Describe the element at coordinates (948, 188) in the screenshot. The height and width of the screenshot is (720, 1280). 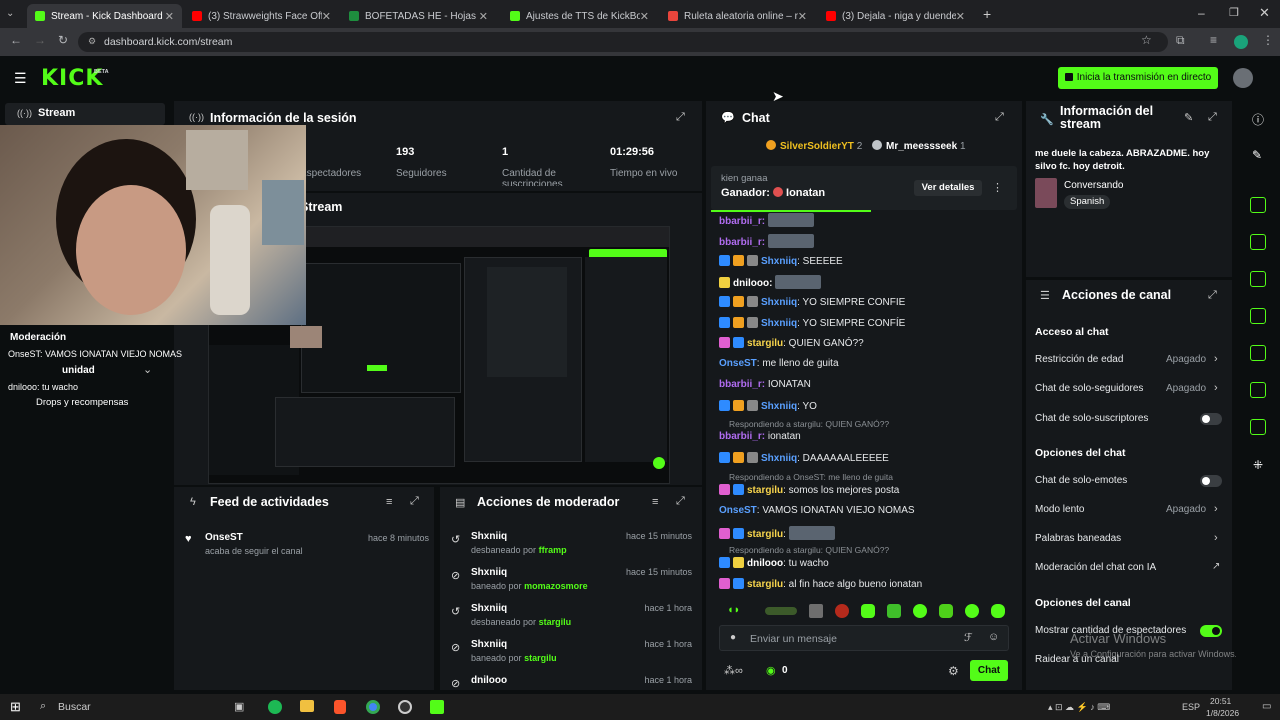
I see `details-button: Ver detalles` at that location.